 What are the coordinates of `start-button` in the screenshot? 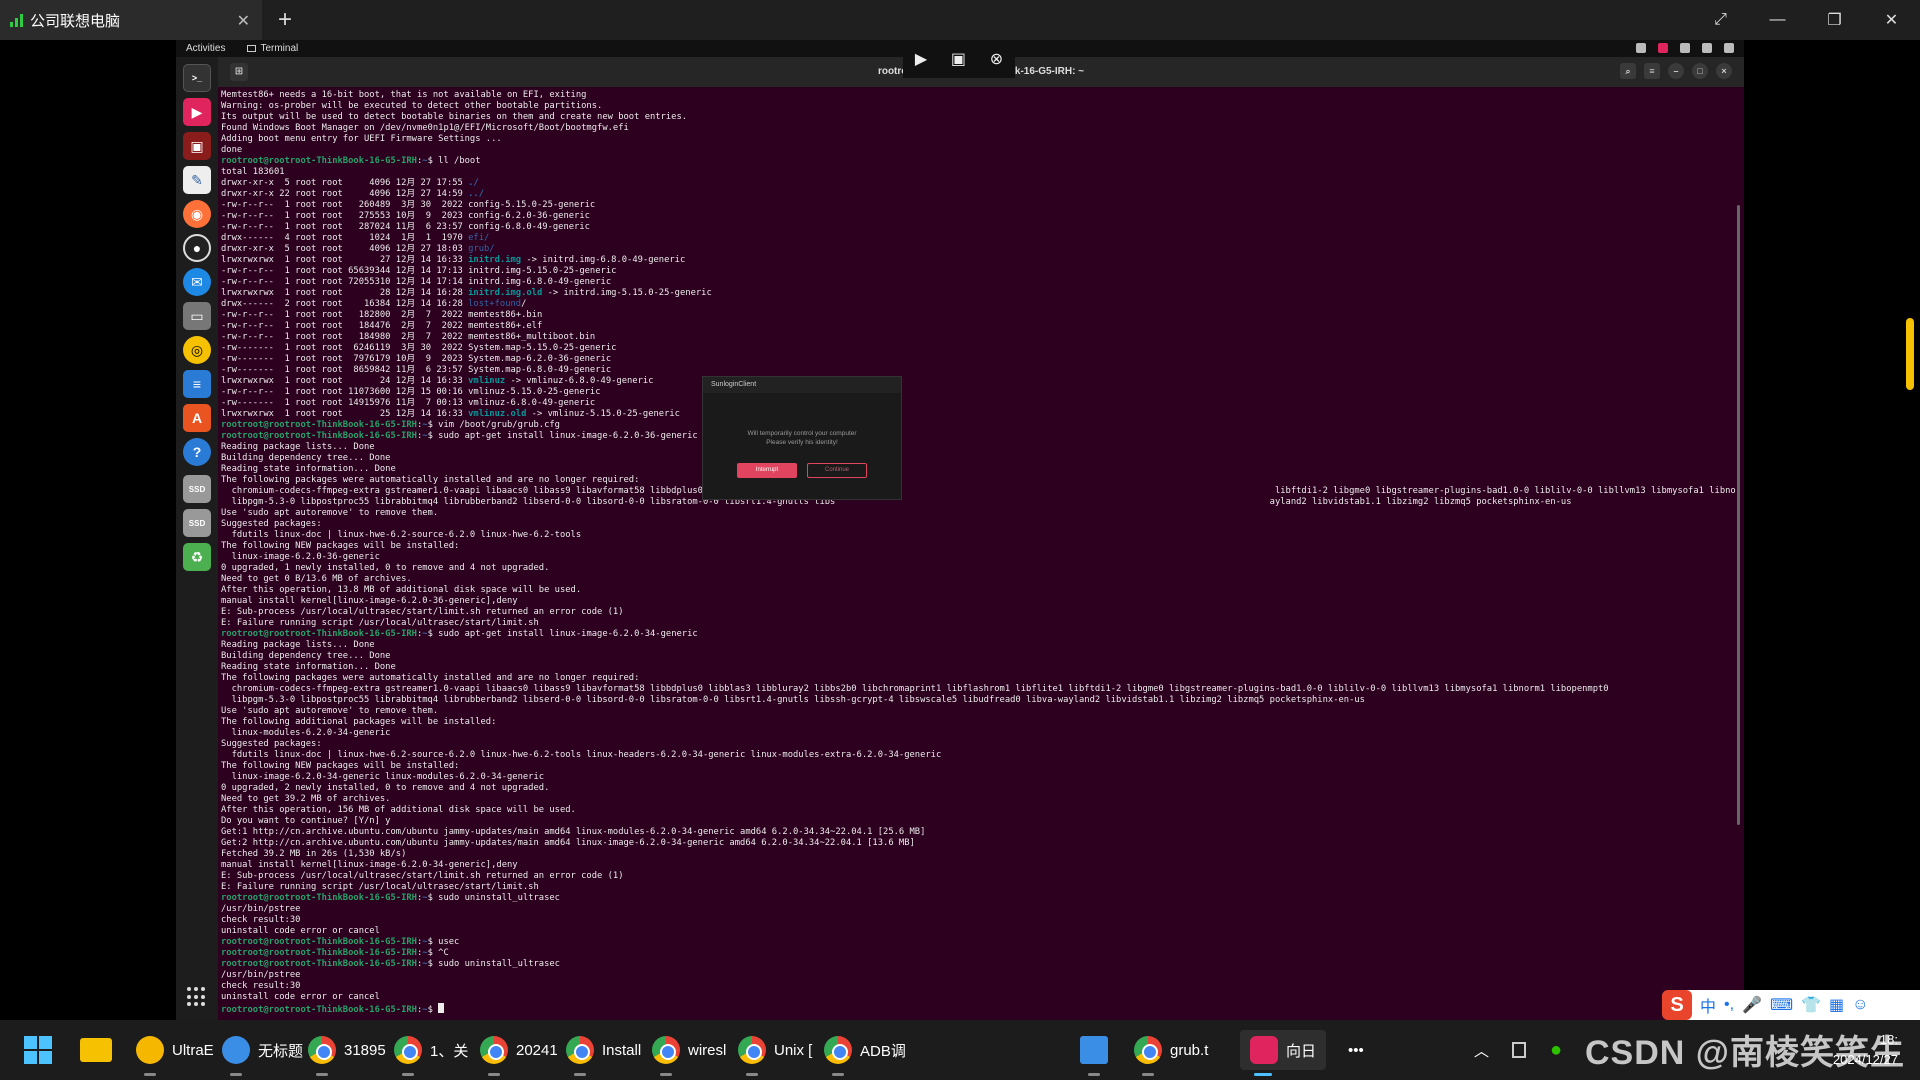 It's located at (38, 1050).